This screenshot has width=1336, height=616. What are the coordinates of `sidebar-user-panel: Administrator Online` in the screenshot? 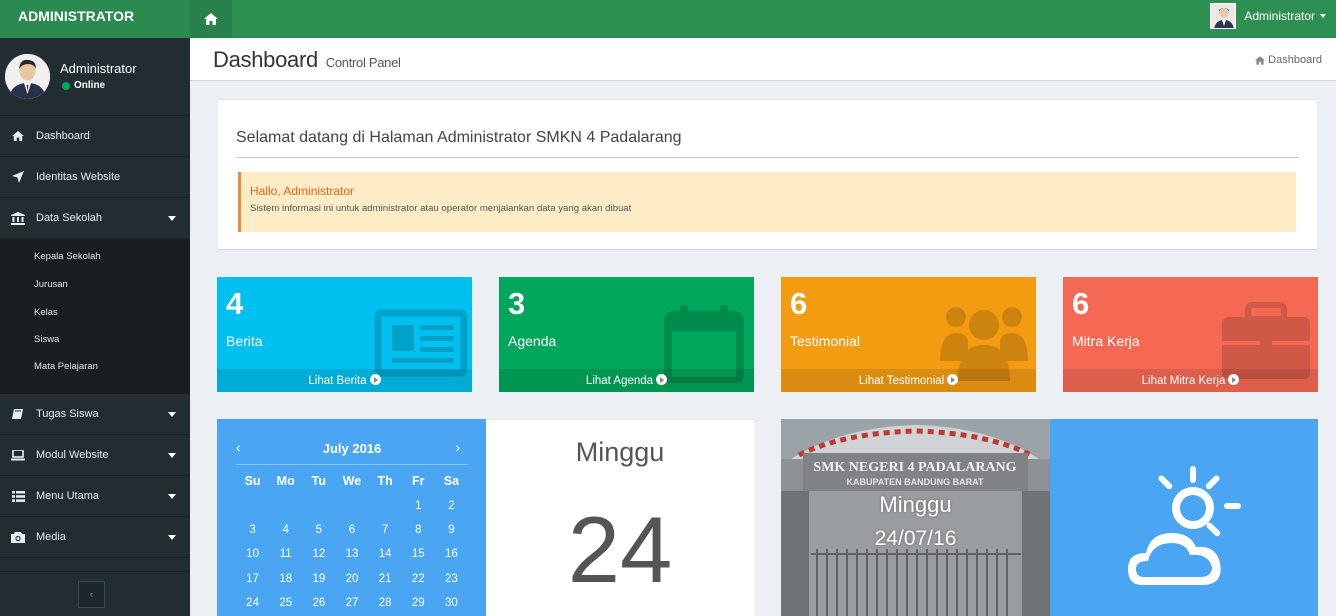 It's located at (95, 77).